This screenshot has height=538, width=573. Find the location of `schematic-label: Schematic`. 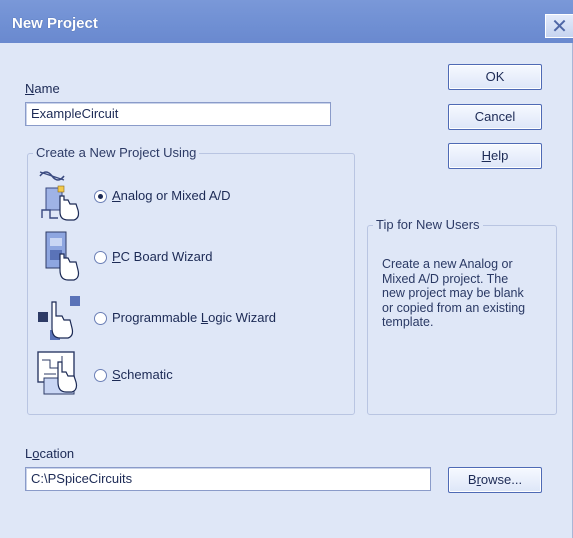

schematic-label: Schematic is located at coordinates (142, 374).